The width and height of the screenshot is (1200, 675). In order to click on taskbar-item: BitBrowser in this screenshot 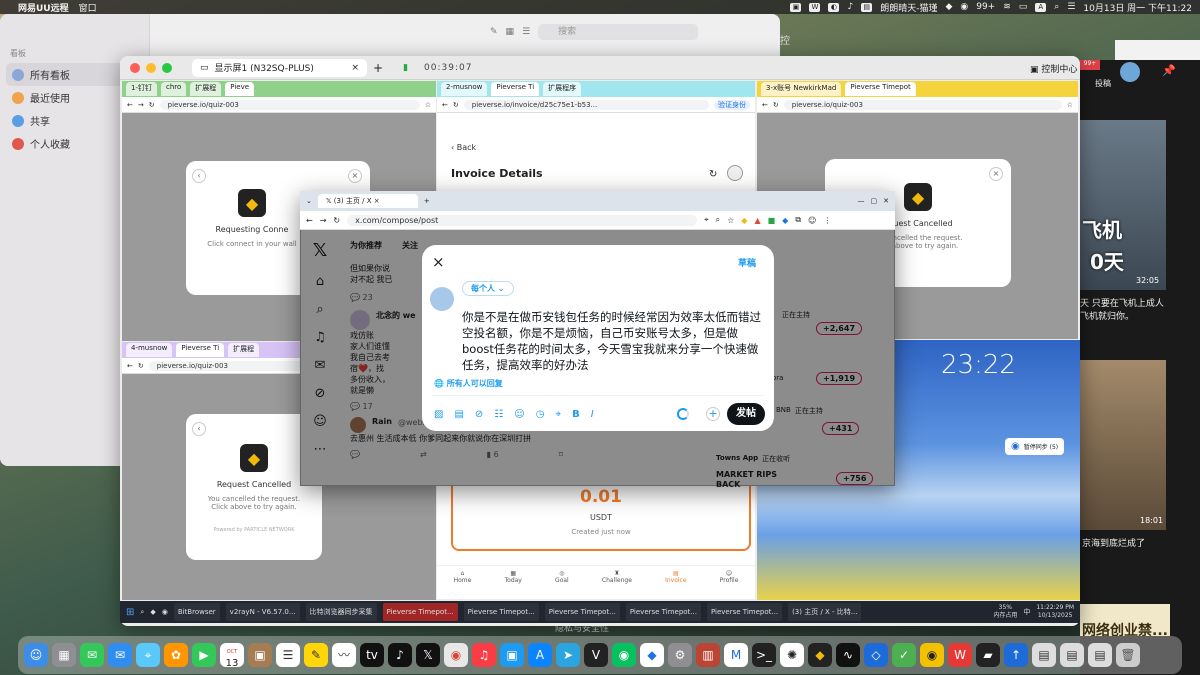, I will do `click(196, 612)`.